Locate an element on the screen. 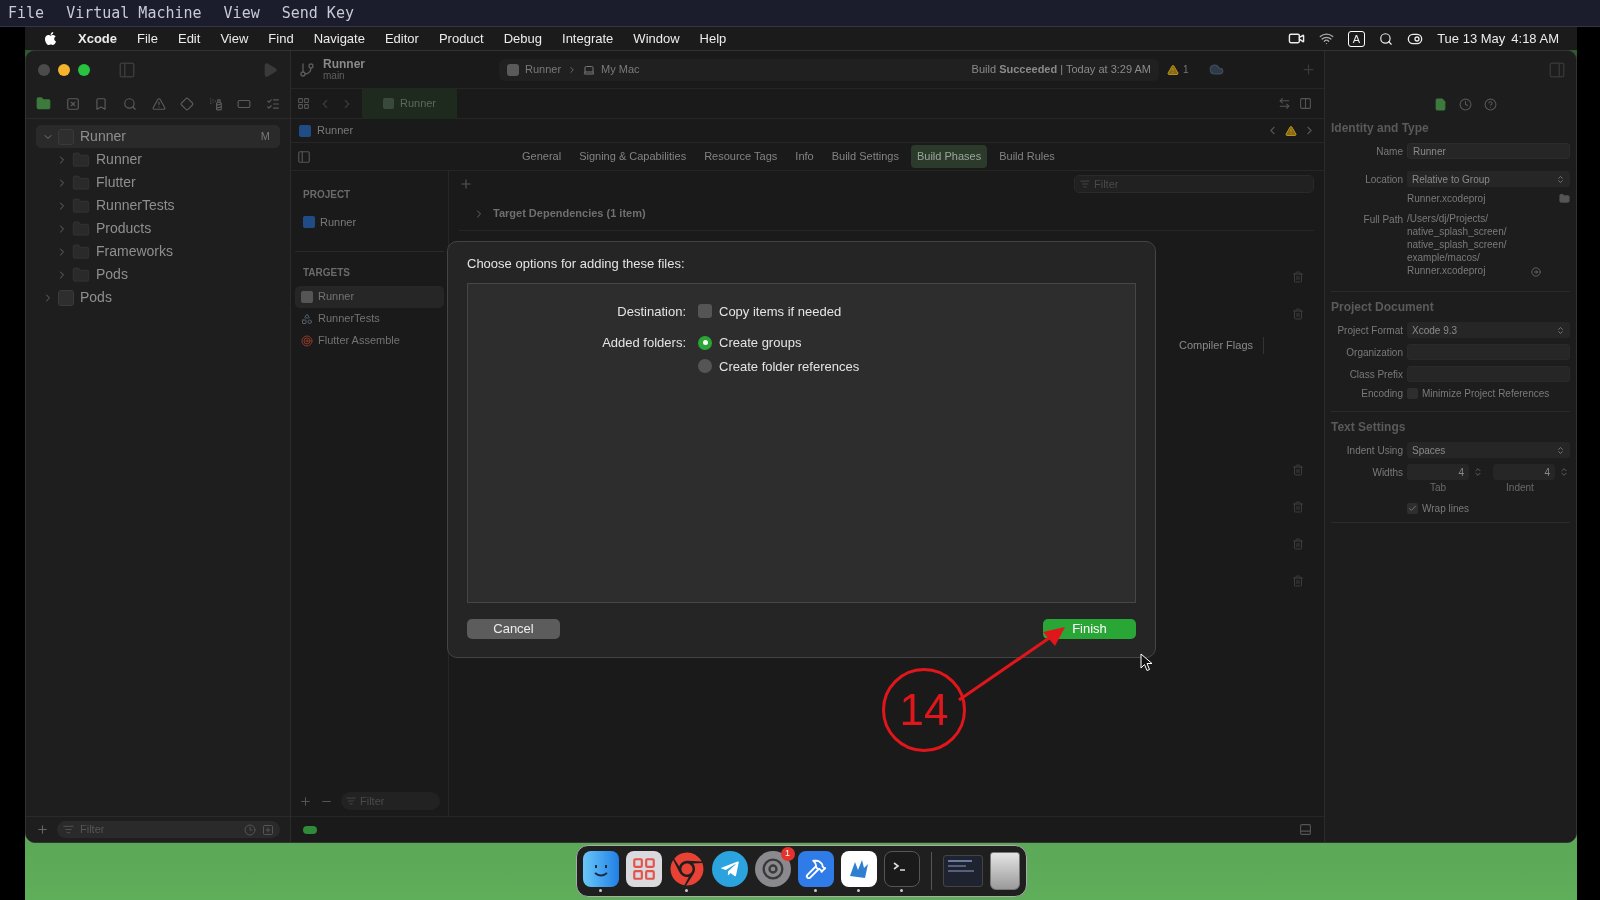 Image resolution: width=1600 pixels, height=900 pixels. status-pill-icon is located at coordinates (310, 829).